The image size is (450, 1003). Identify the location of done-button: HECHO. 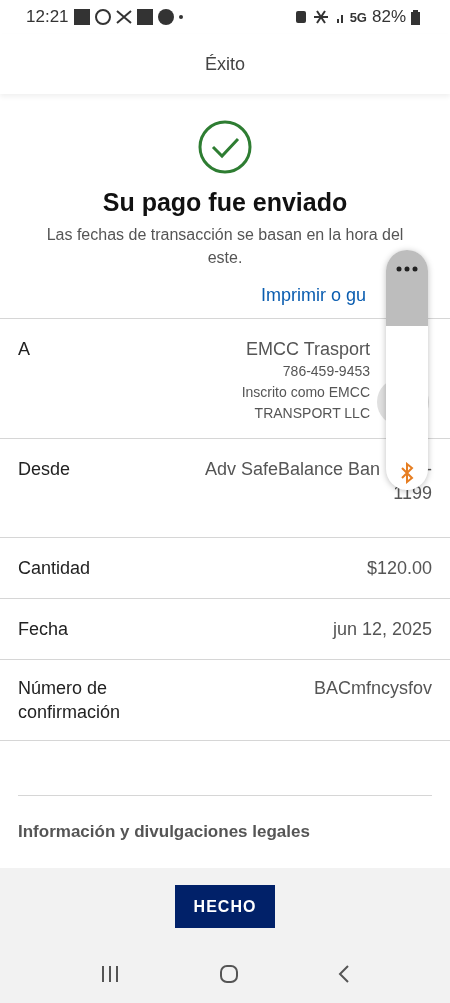
(225, 906).